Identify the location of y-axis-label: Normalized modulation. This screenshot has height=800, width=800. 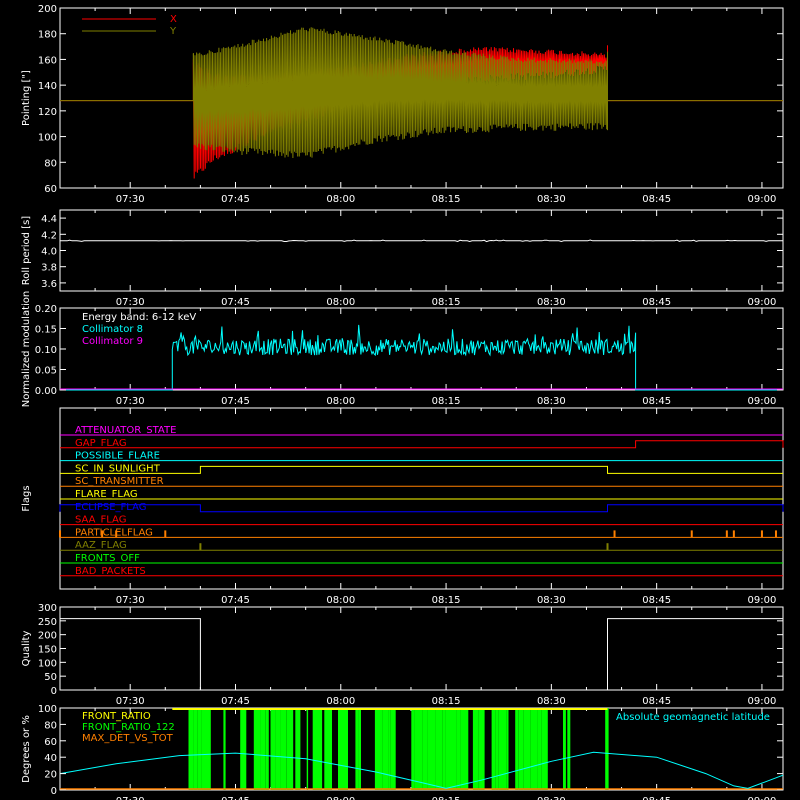
(26, 349).